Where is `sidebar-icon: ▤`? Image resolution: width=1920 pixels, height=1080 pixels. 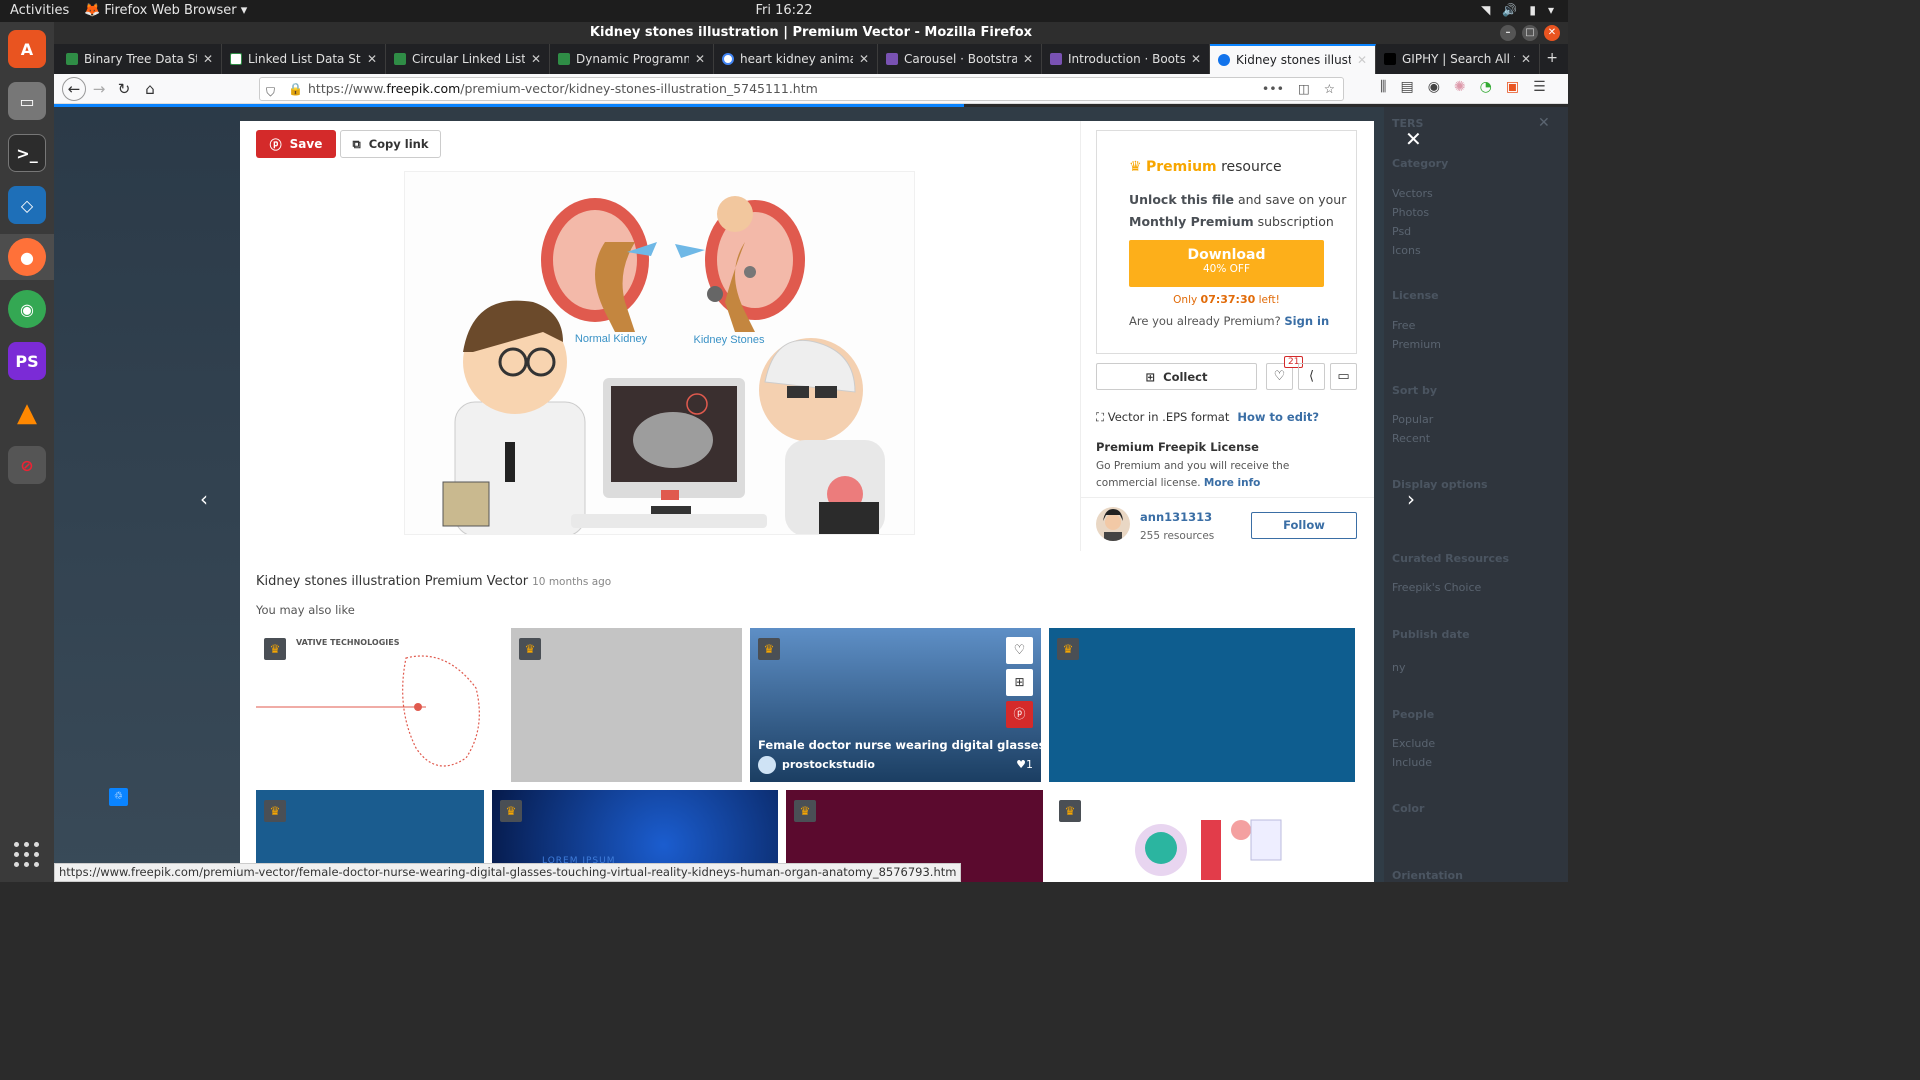 sidebar-icon: ▤ is located at coordinates (1406, 87).